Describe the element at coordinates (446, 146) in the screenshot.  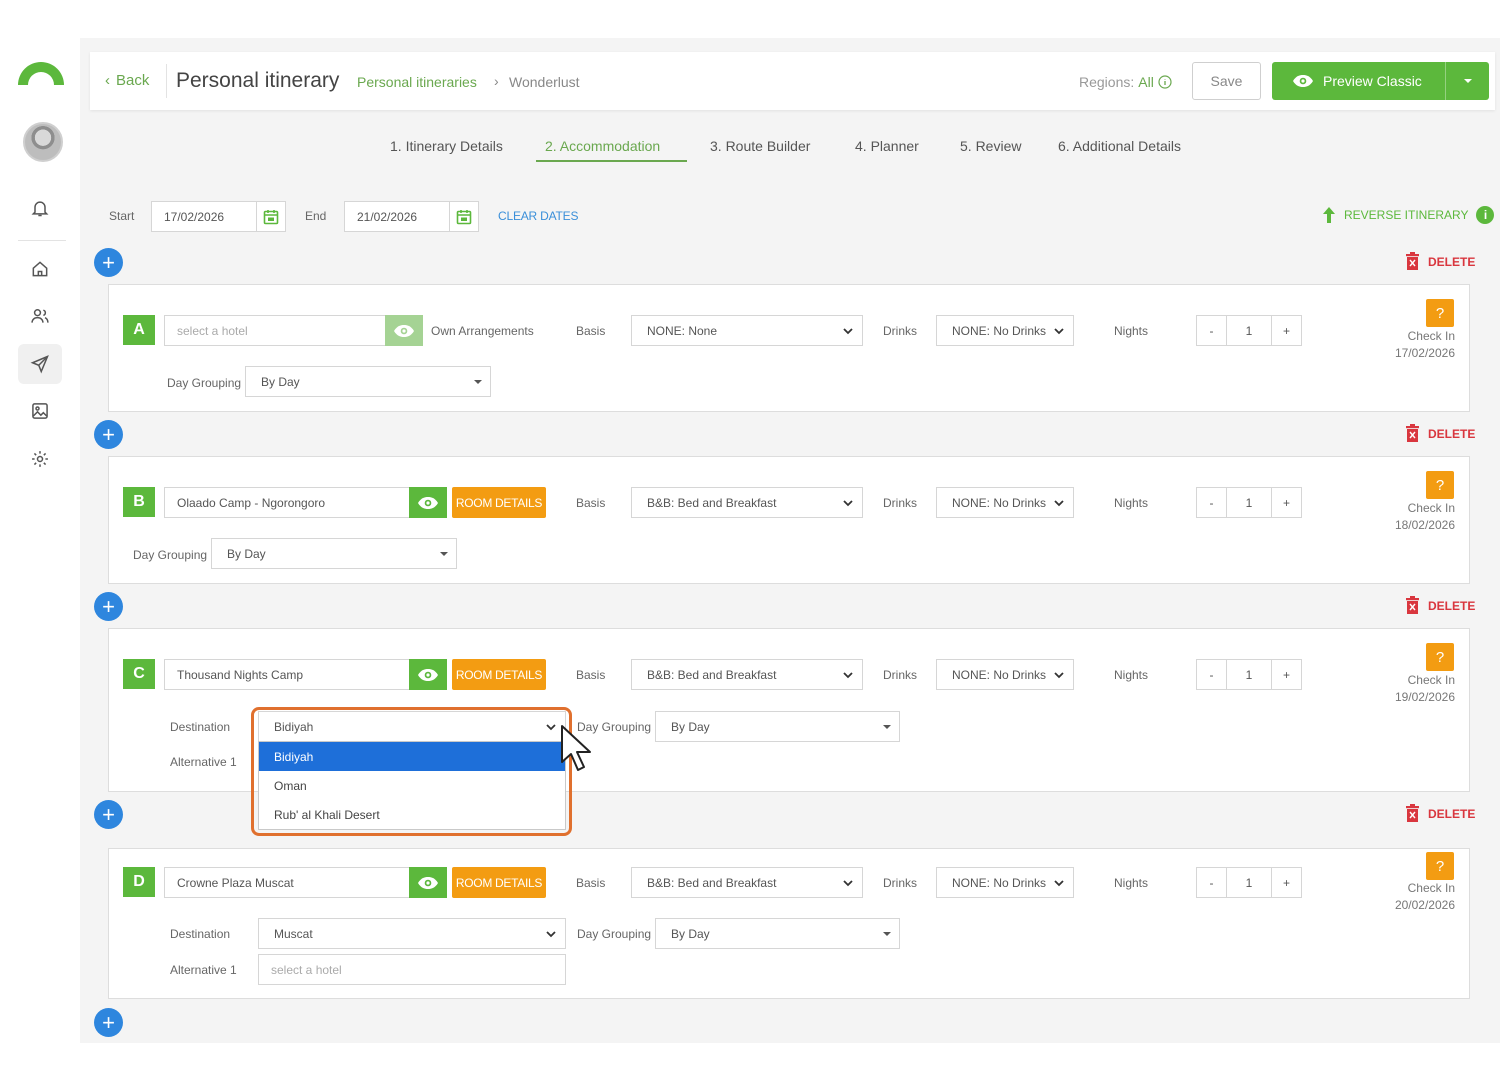
I see `tab-itinerary-details: 1. Itinerary Details` at that location.